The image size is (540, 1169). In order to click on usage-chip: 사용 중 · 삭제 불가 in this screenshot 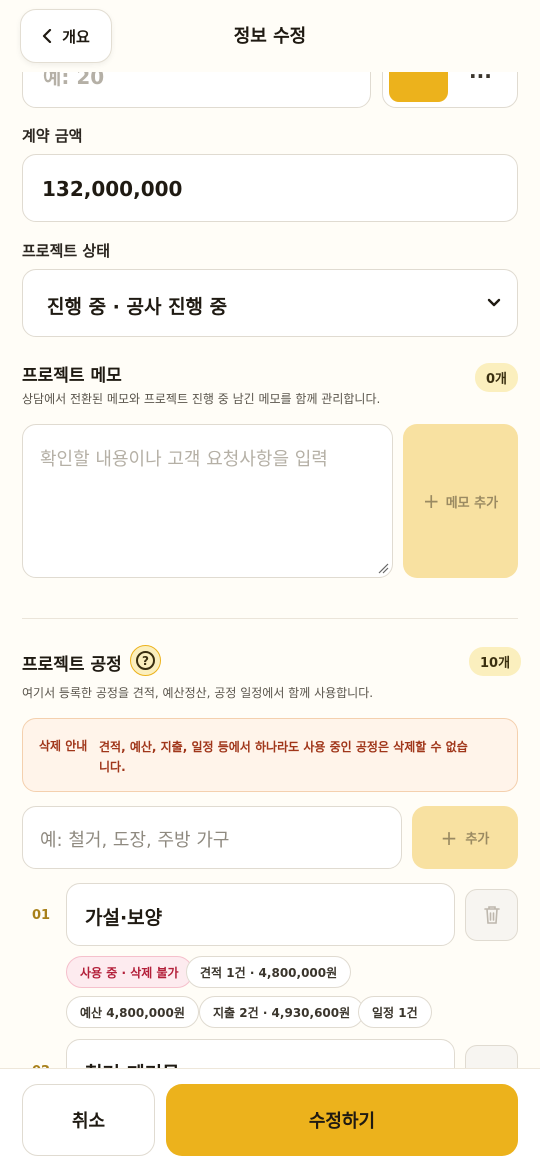, I will do `click(129, 972)`.